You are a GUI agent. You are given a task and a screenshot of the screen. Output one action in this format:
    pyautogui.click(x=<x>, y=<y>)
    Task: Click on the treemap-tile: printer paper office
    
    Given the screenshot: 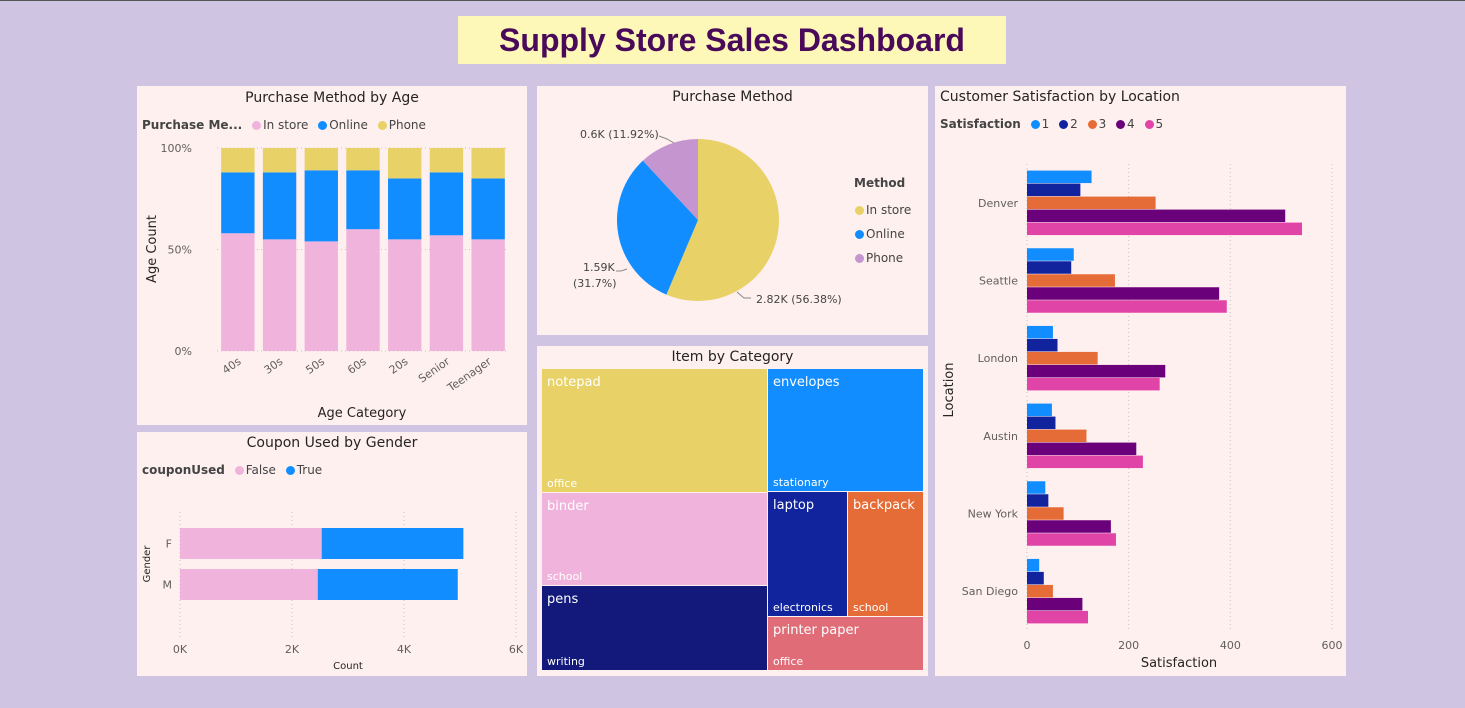 What is the action you would take?
    pyautogui.click(x=845, y=643)
    